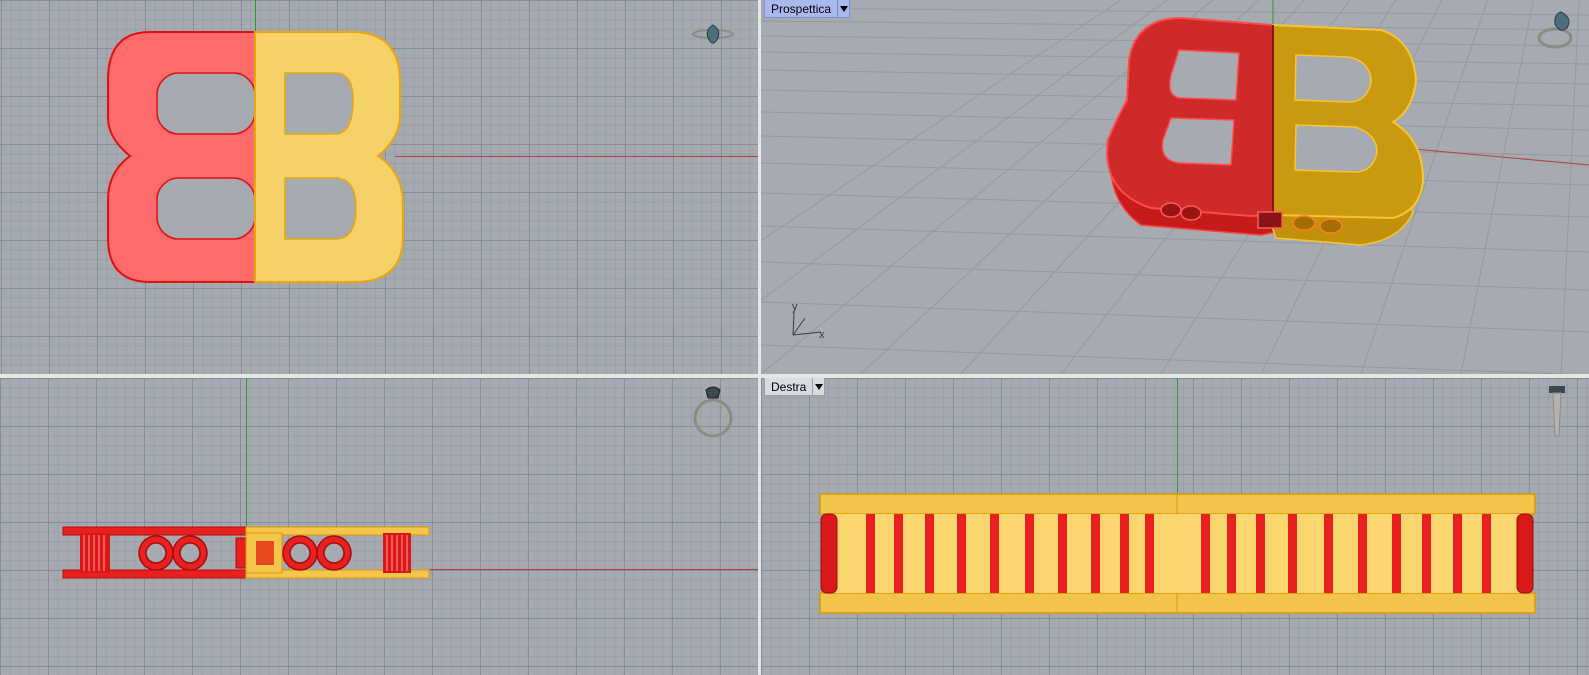 Image resolution: width=1589 pixels, height=675 pixels. I want to click on ring-front-icon, so click(713, 412).